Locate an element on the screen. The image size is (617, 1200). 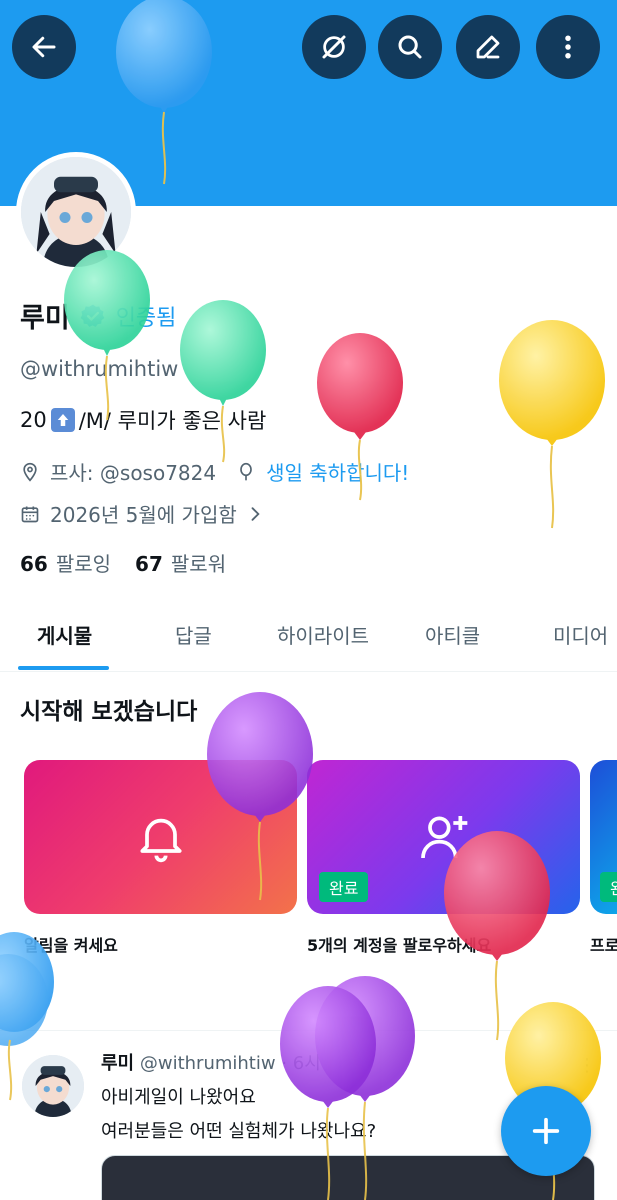
profile-card-badge: 완 is located at coordinates (608, 887).